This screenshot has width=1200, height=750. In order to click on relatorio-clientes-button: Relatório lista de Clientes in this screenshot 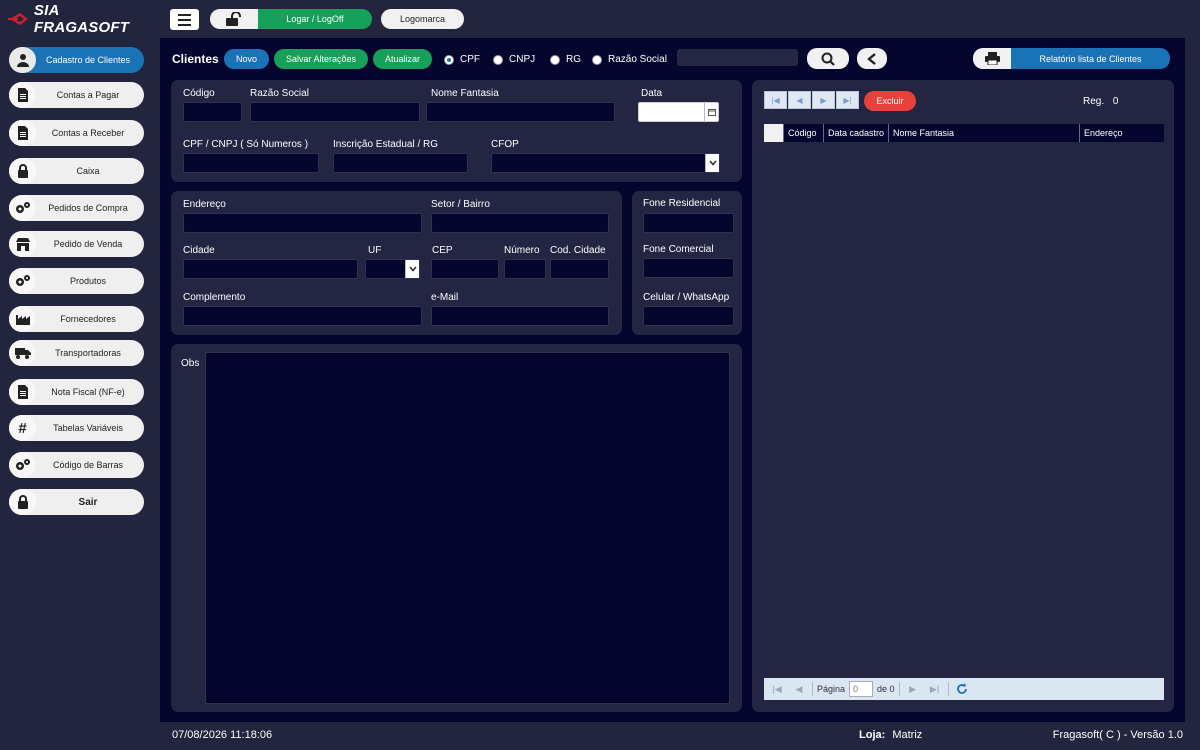, I will do `click(1071, 58)`.